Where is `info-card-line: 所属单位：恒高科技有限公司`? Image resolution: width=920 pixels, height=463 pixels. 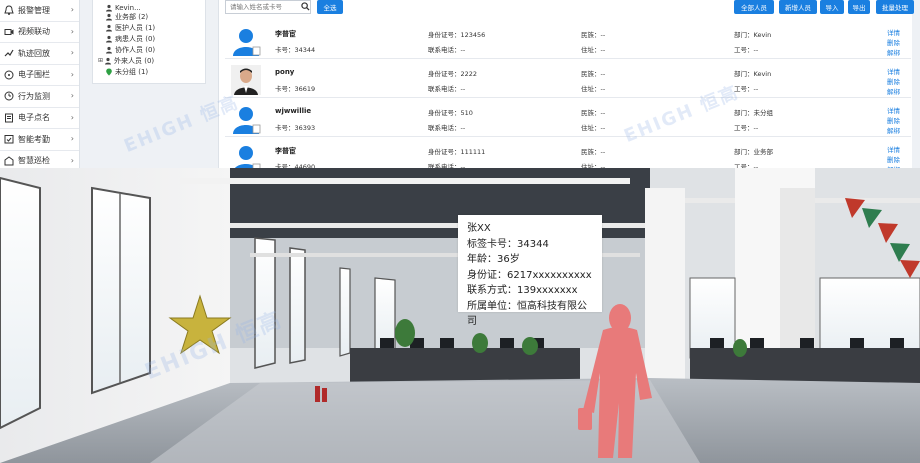
info-card-line: 所属单位：恒高科技有限公司 is located at coordinates (527, 314).